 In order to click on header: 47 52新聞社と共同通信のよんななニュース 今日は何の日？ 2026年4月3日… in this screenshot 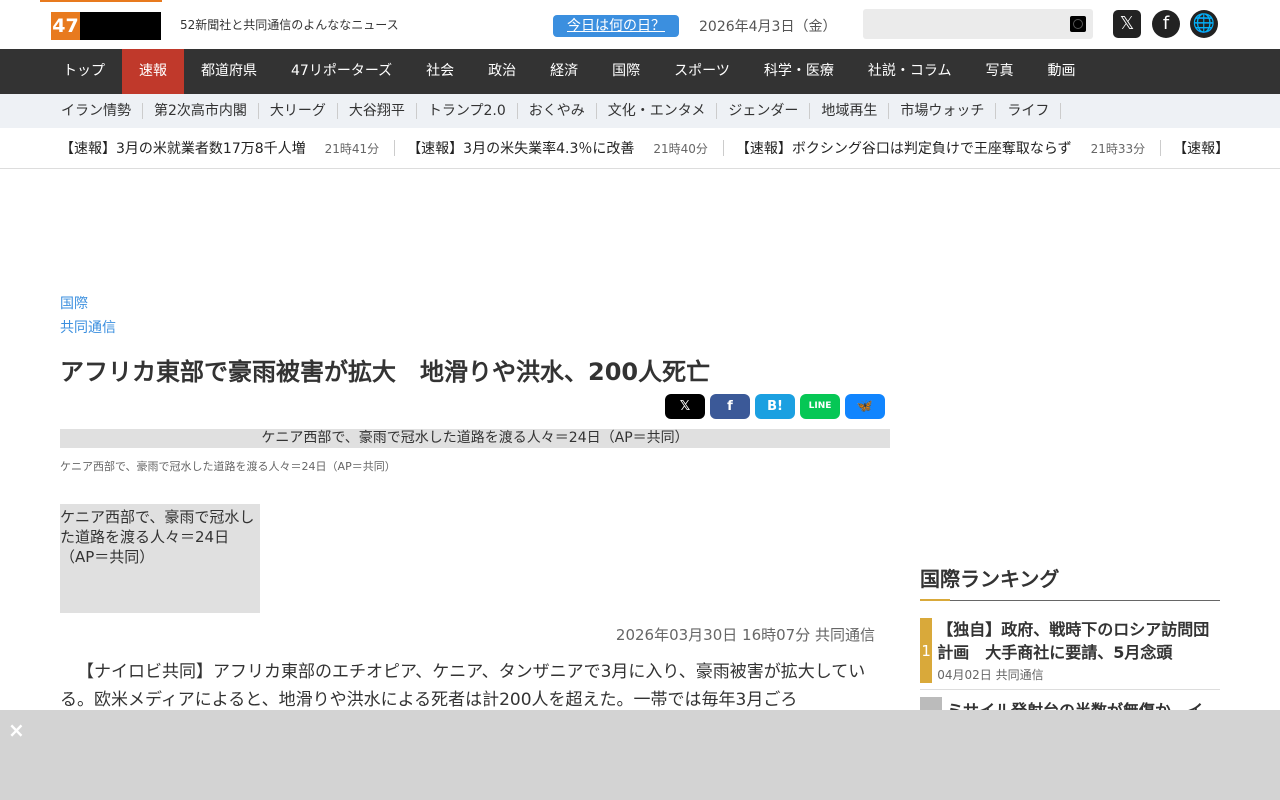, I will do `click(640, 24)`.